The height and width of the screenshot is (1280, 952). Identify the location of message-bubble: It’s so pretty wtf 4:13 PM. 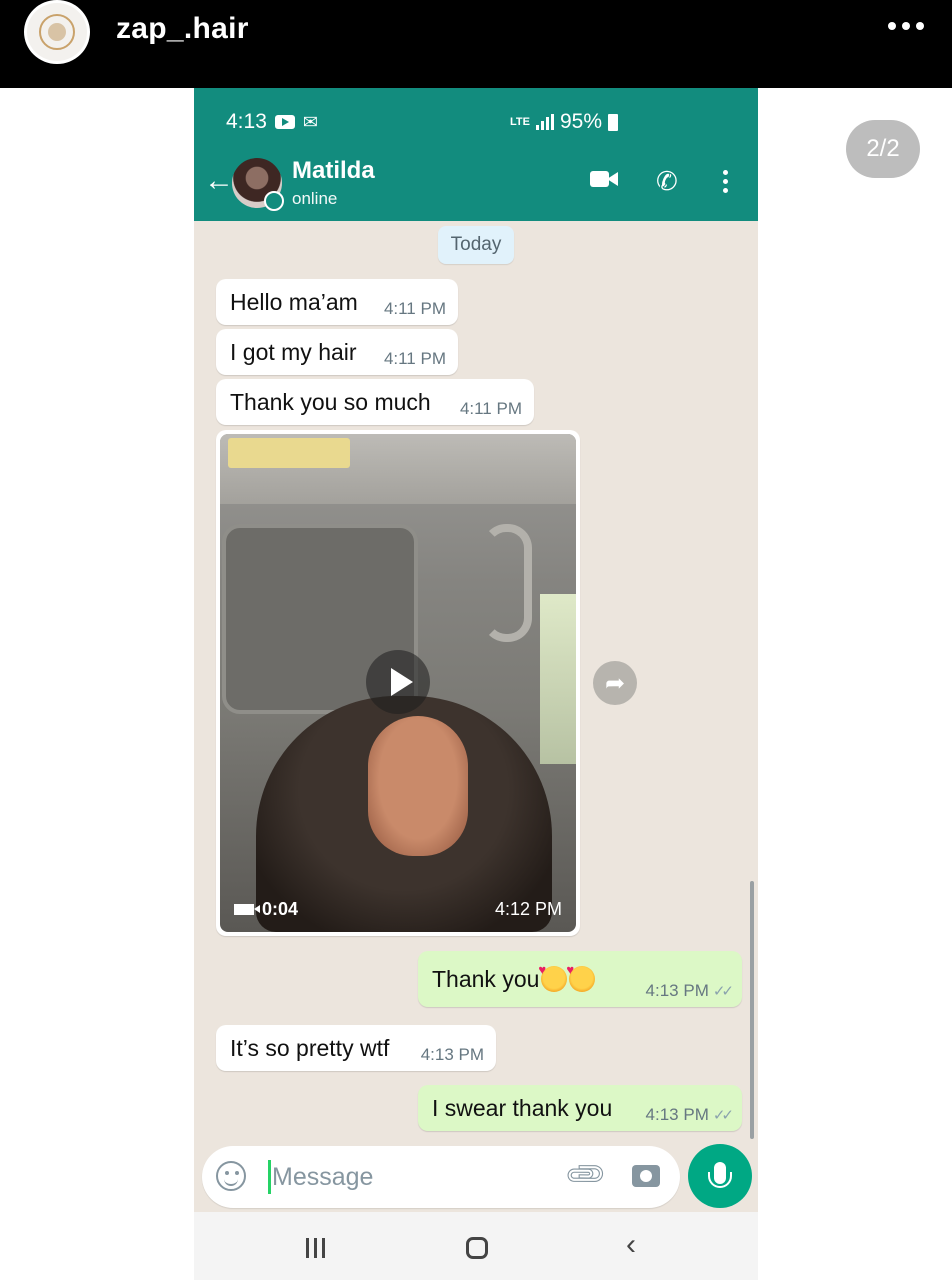
(356, 1048).